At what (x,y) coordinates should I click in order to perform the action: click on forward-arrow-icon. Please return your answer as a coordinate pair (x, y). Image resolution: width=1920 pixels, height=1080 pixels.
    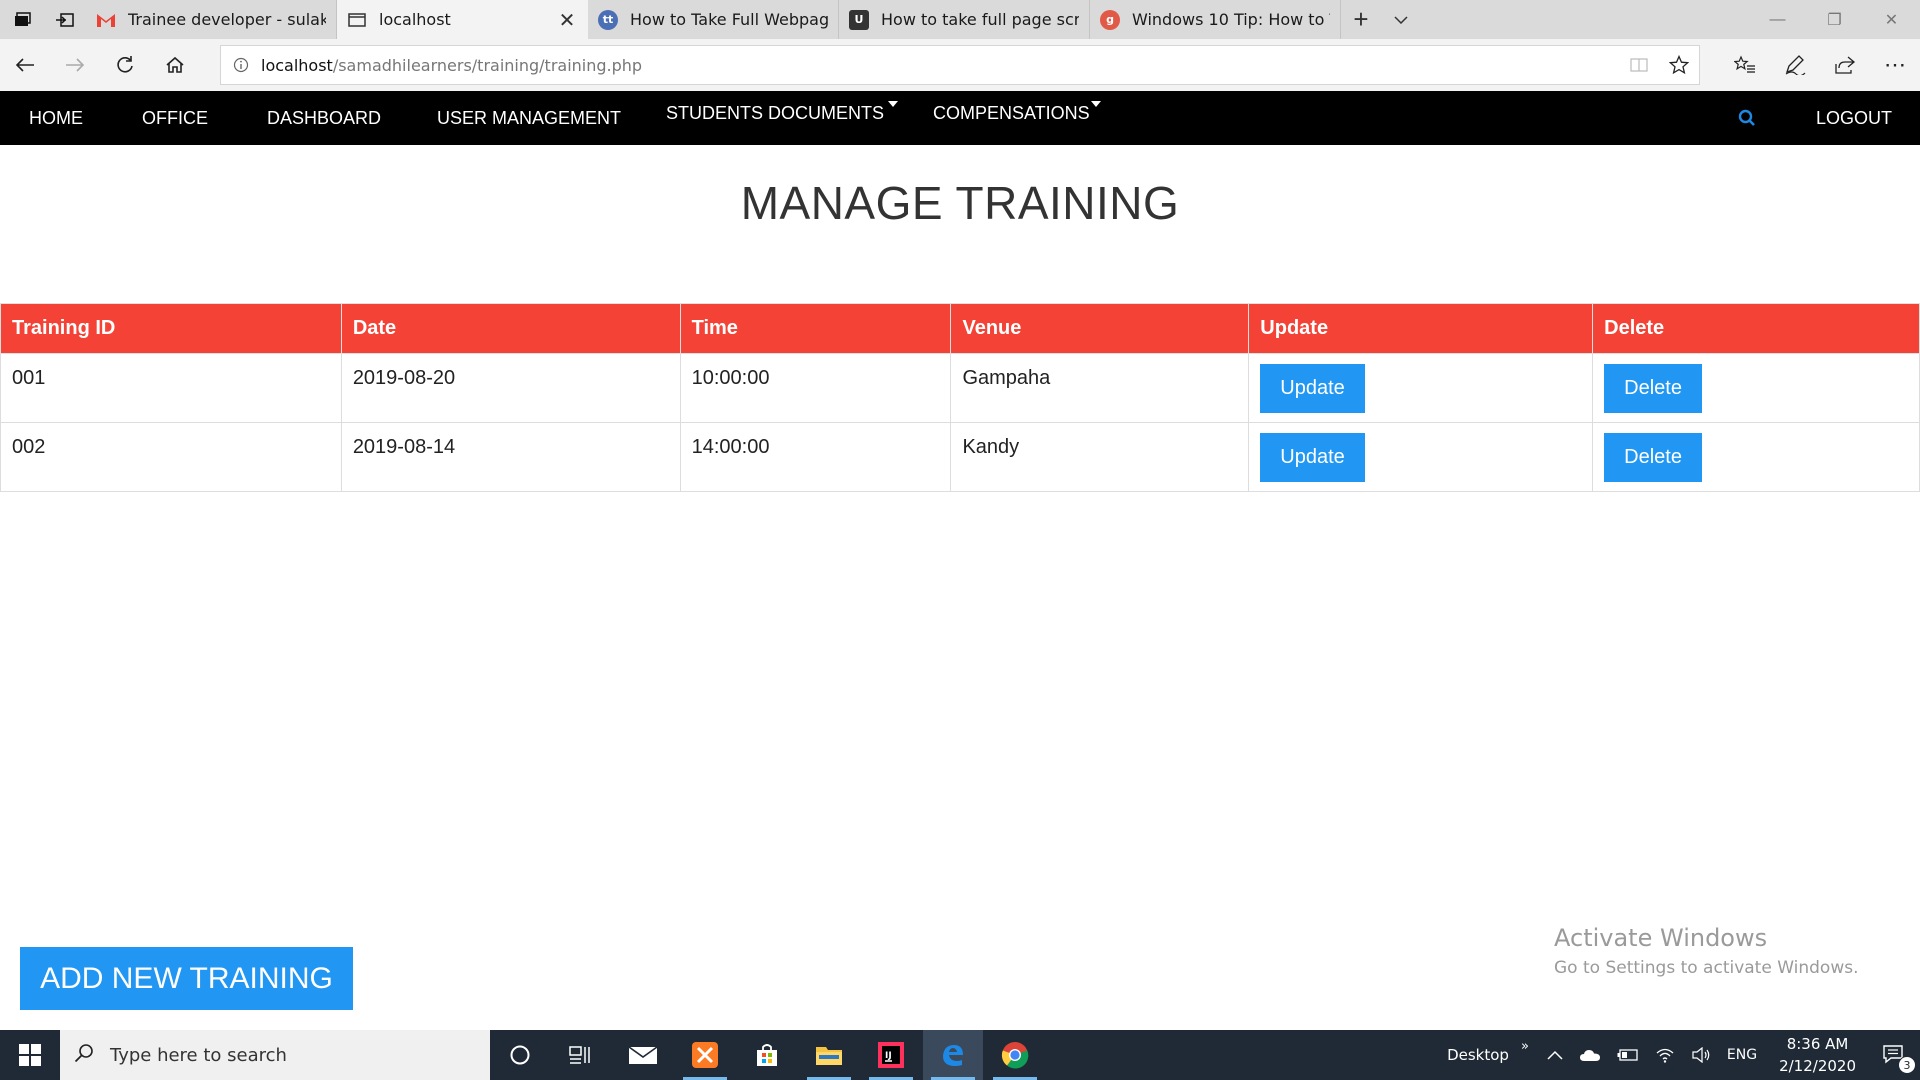
    Looking at the image, I should click on (75, 65).